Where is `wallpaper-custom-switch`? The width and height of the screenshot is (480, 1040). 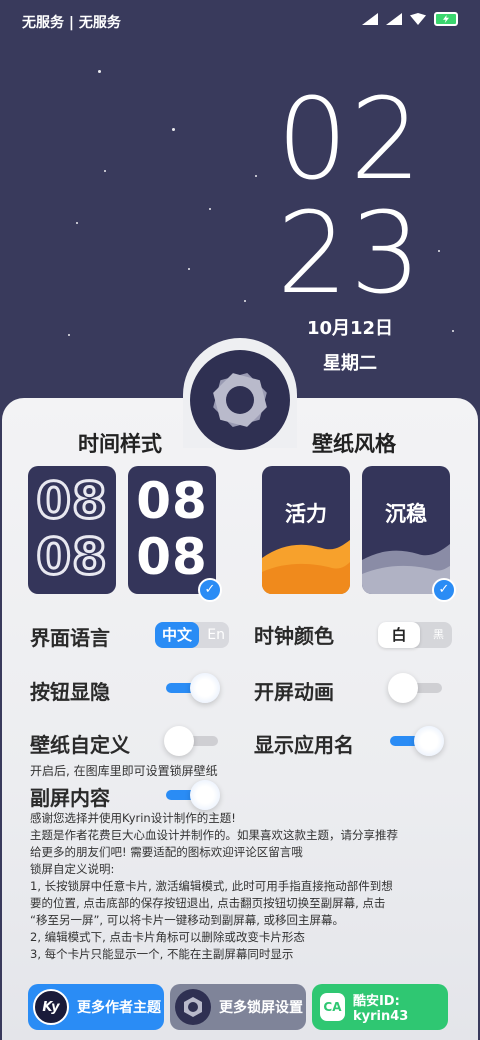
wallpaper-custom-switch is located at coordinates (192, 741).